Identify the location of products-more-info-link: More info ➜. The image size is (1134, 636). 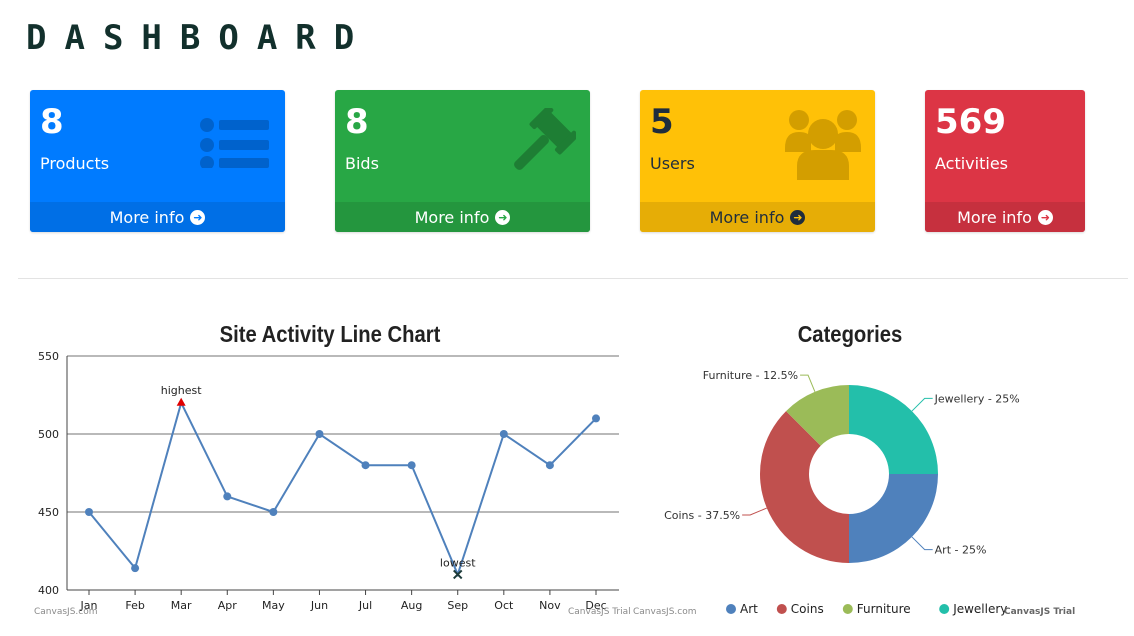
(157, 217).